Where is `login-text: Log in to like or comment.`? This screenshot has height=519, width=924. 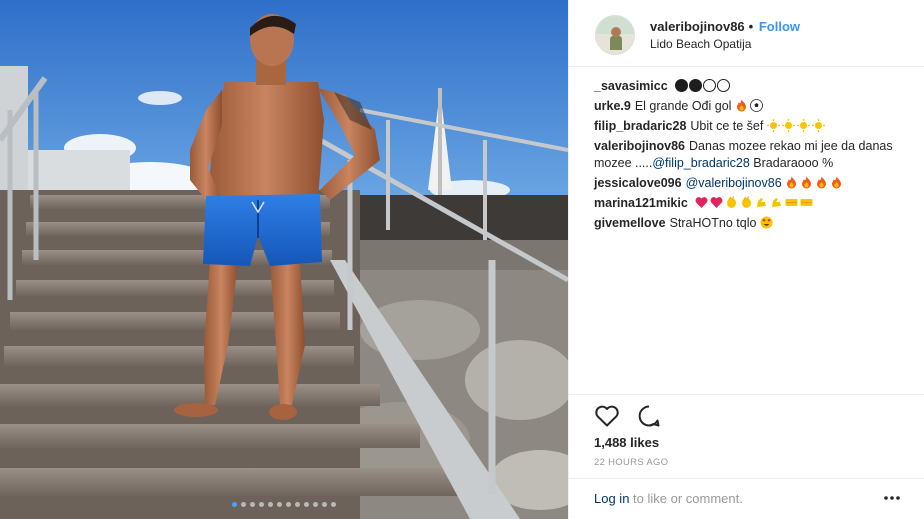
login-text: Log in to like or comment. is located at coordinates (668, 498).